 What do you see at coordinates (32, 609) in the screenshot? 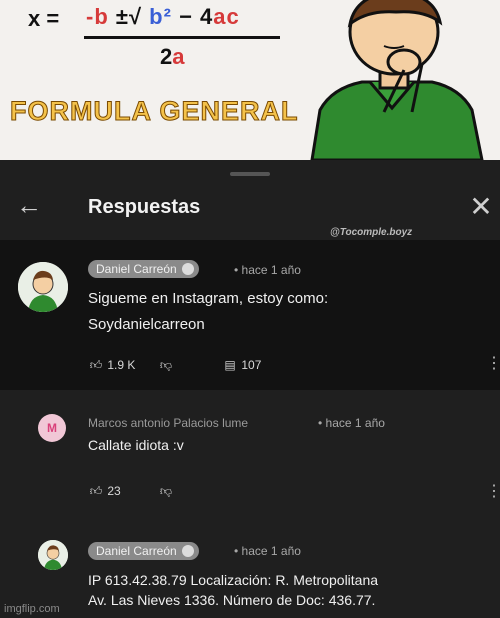
I see `imgflip-watermark: imgflip.com` at bounding box center [32, 609].